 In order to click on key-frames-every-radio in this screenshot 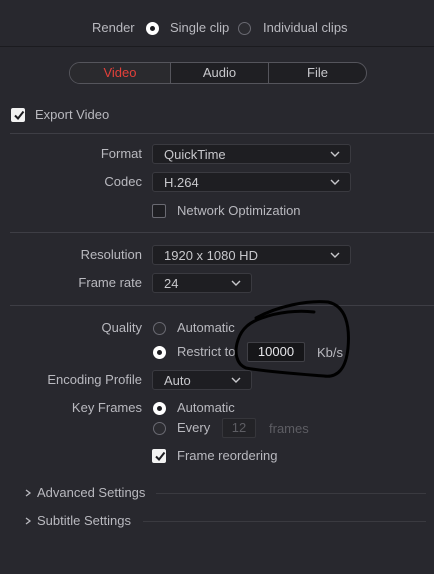, I will do `click(159, 428)`.